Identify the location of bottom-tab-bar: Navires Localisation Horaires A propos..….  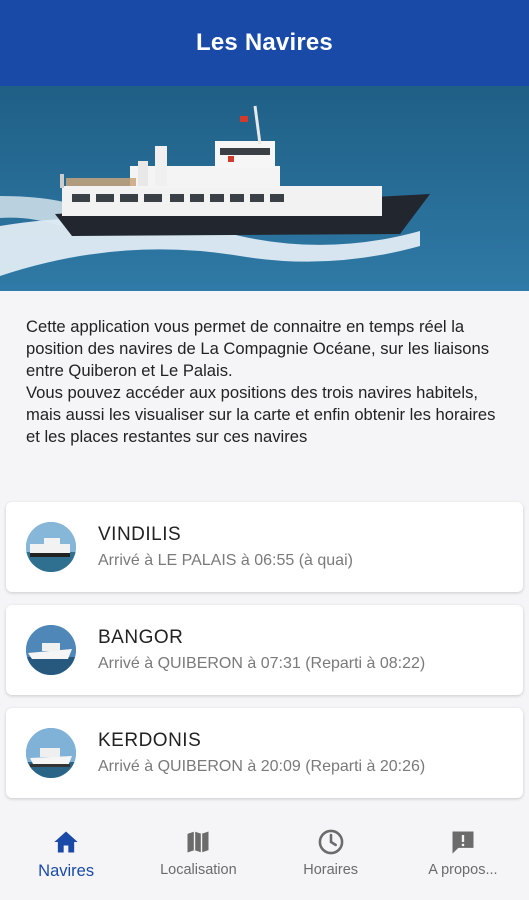
(264, 855).